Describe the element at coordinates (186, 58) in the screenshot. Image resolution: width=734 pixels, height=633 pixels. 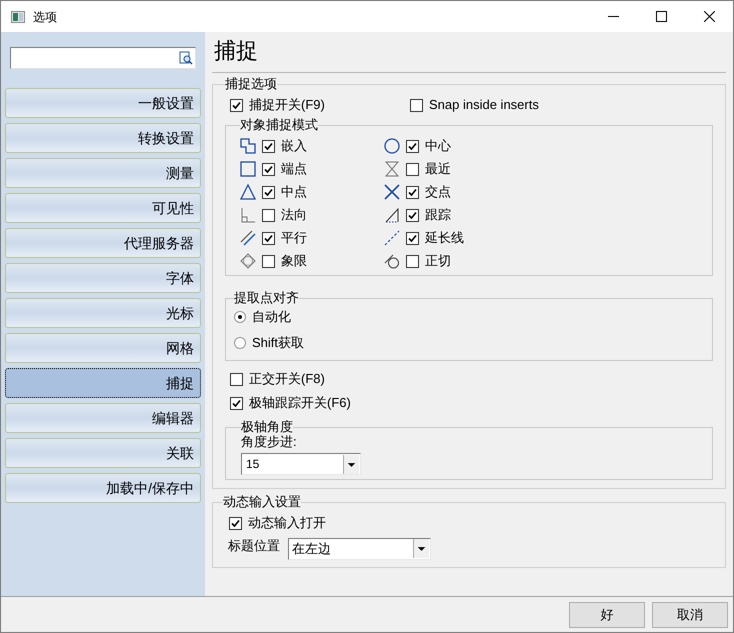
I see `search-icon` at that location.